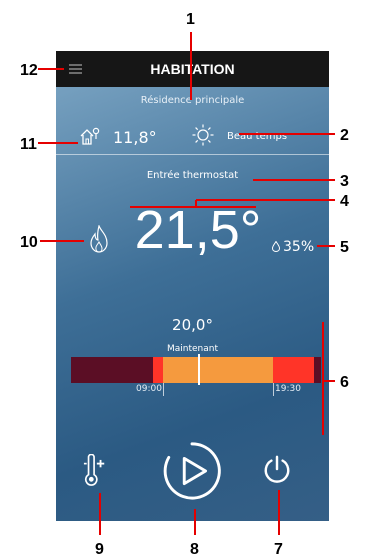 This screenshot has height=560, width=369. Describe the element at coordinates (278, 549) in the screenshot. I see `callout-7: 7` at that location.